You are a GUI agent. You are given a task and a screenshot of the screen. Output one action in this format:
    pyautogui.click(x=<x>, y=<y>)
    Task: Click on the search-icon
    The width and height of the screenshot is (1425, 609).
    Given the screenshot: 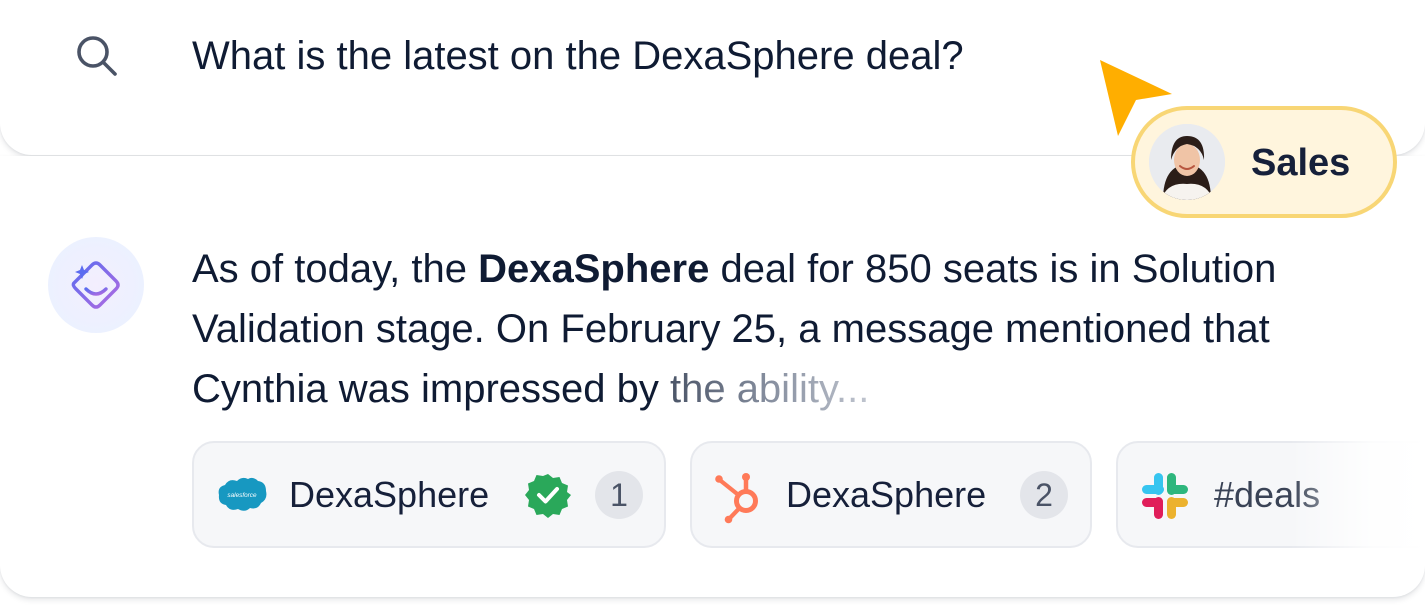 What is the action you would take?
    pyautogui.click(x=97, y=56)
    